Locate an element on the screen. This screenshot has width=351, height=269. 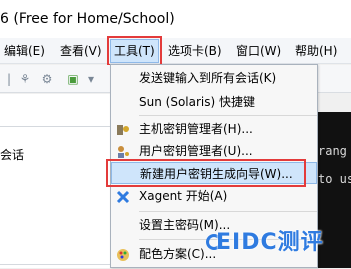
sessions-label: 会话 is located at coordinates (12, 155).